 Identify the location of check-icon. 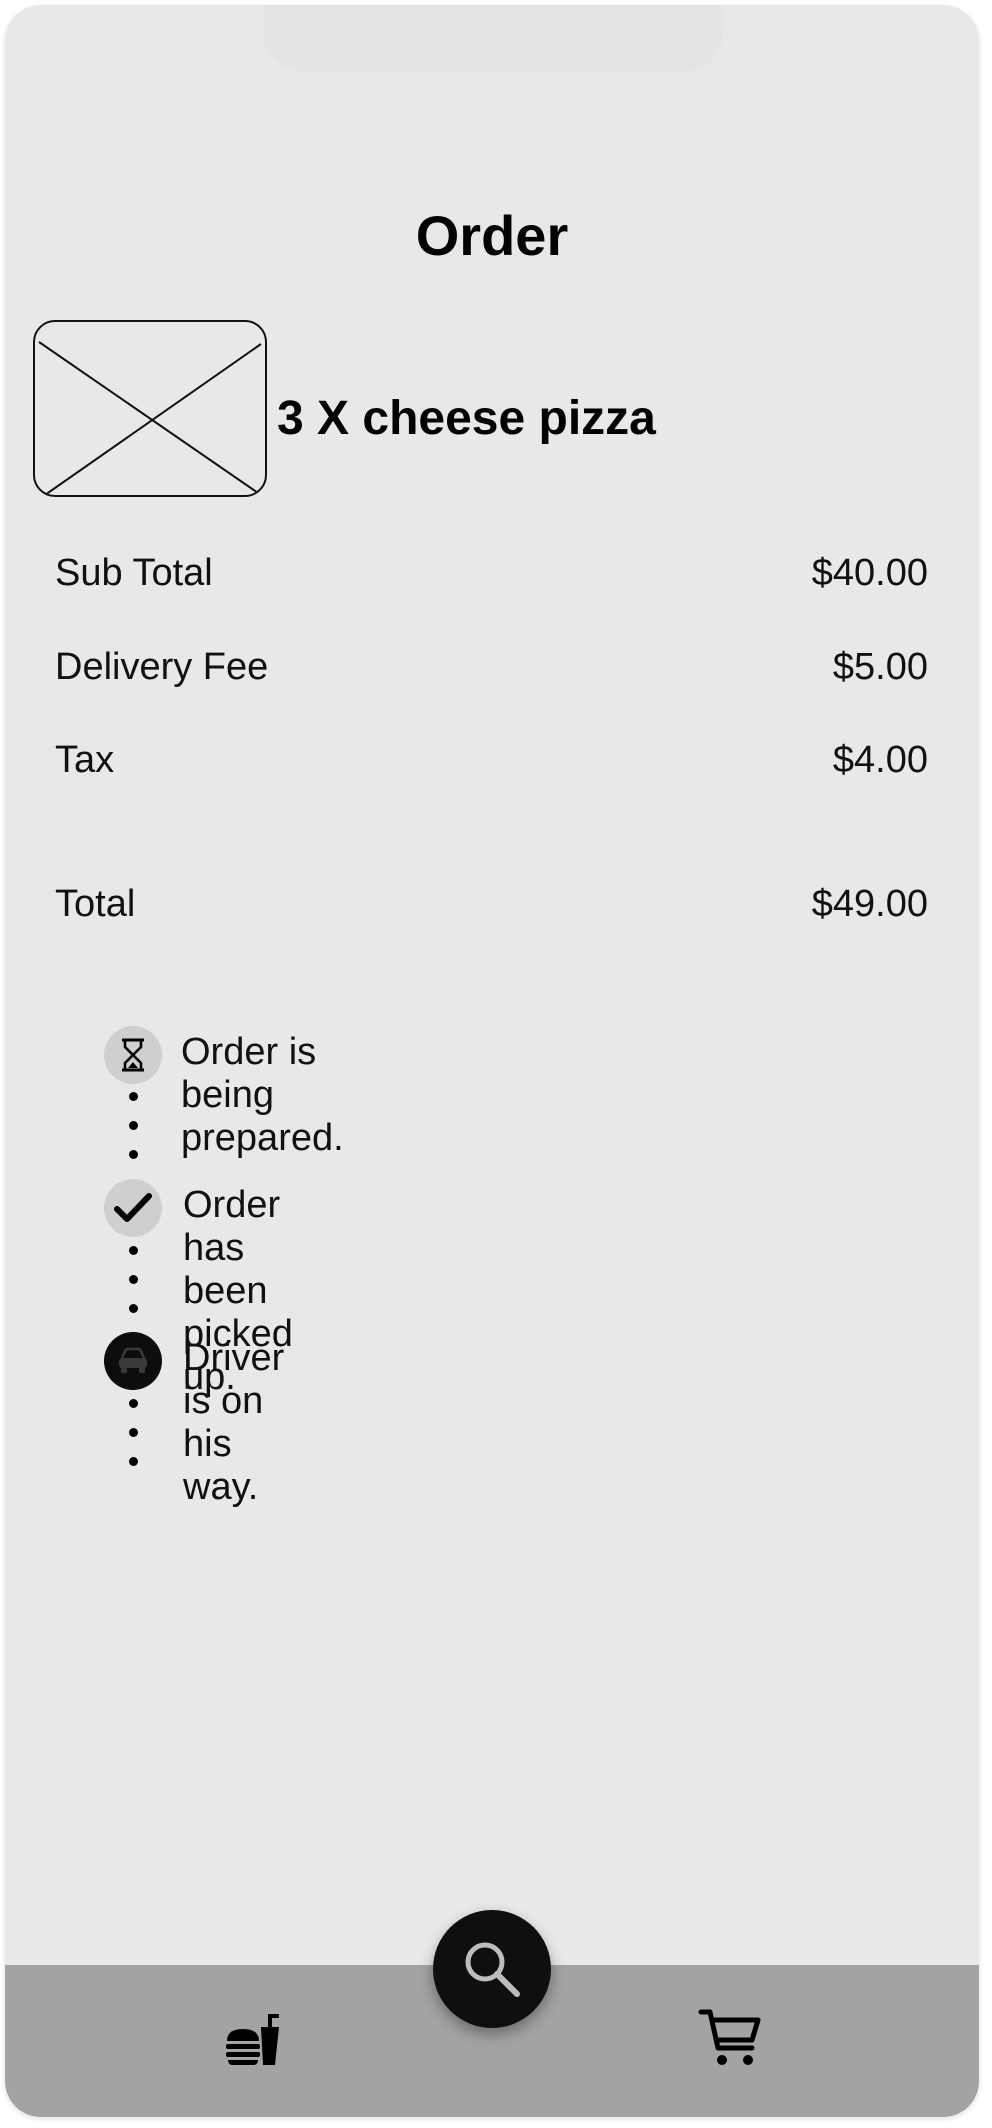
(133, 1208).